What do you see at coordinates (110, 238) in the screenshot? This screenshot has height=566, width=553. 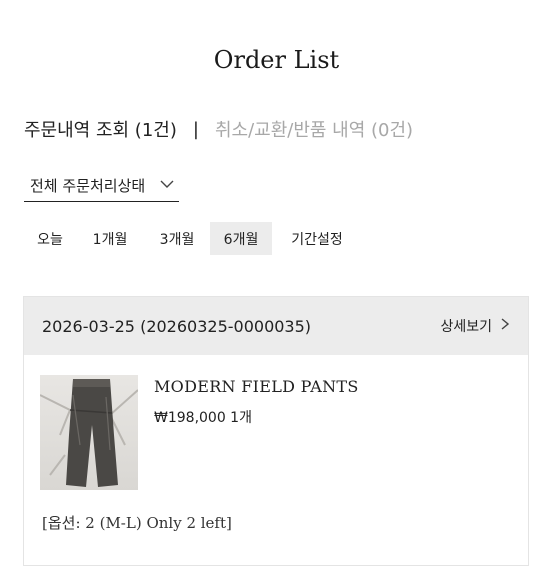 I see `period-1month-button: 1개월` at bounding box center [110, 238].